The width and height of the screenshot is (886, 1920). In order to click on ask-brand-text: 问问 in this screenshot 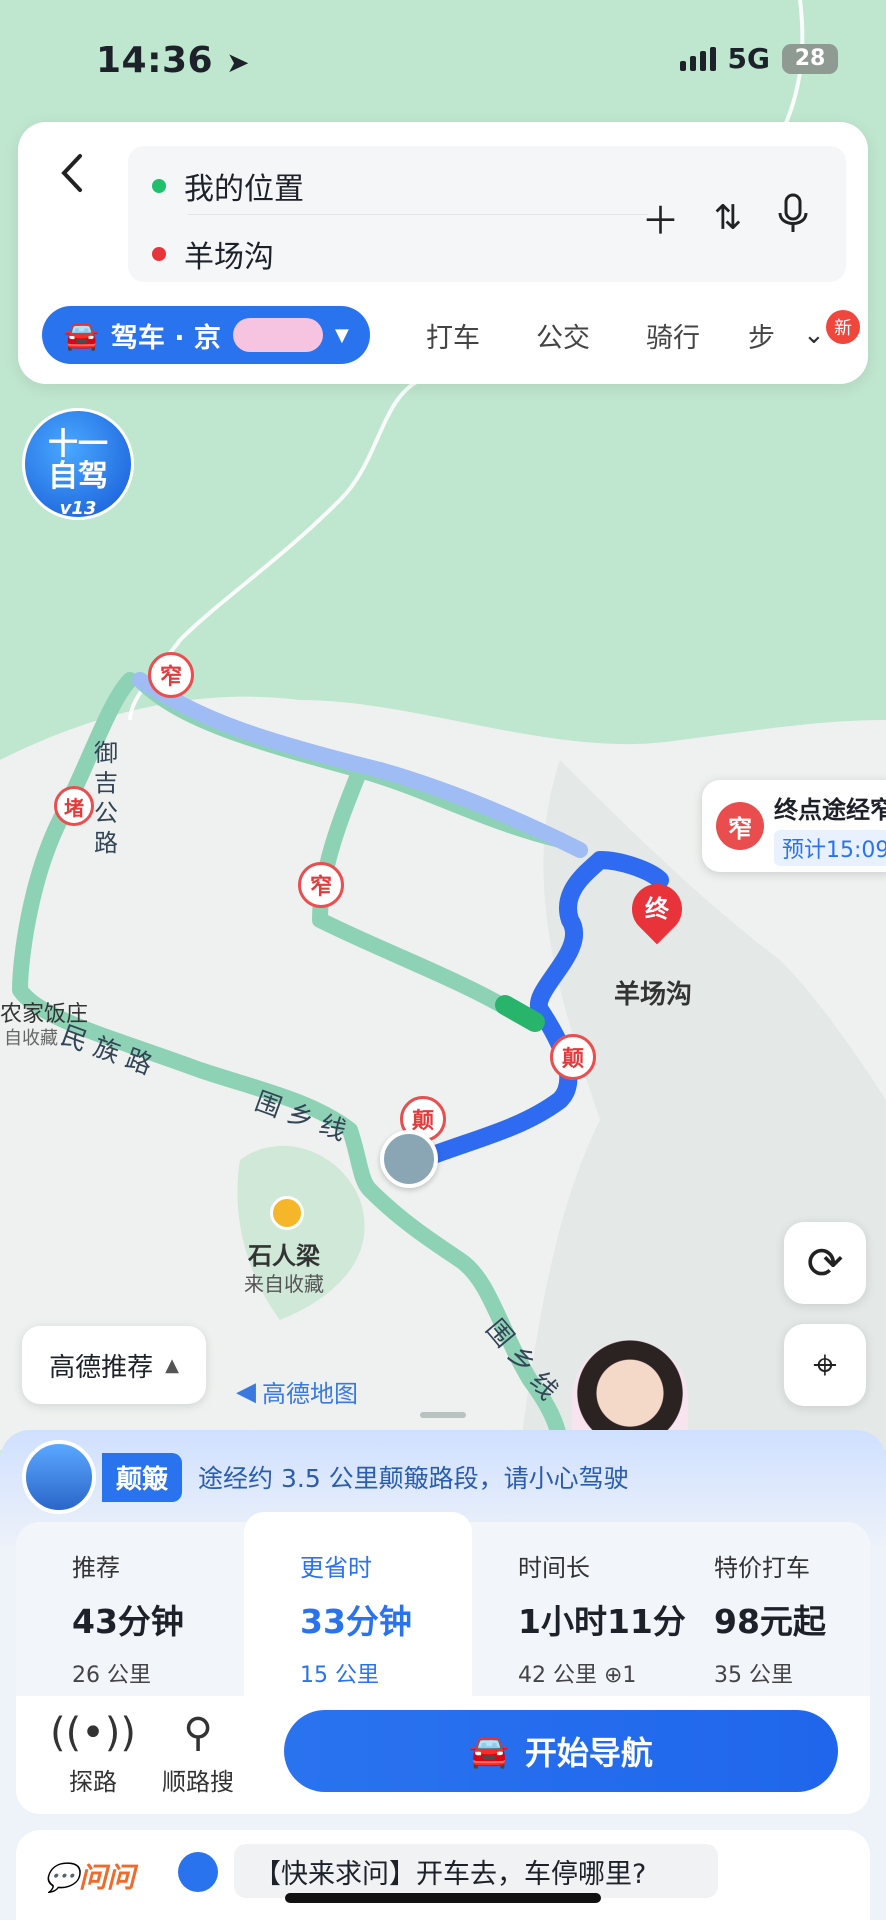, I will do `click(106, 1877)`.